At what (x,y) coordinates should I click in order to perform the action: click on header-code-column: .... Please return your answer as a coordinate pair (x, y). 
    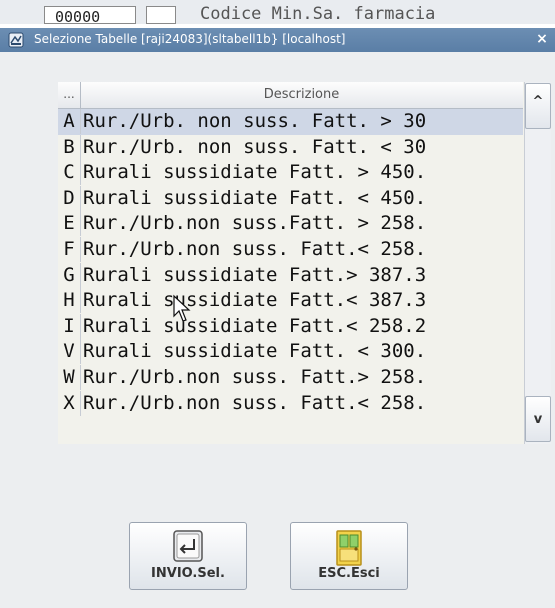
    Looking at the image, I should click on (69, 95).